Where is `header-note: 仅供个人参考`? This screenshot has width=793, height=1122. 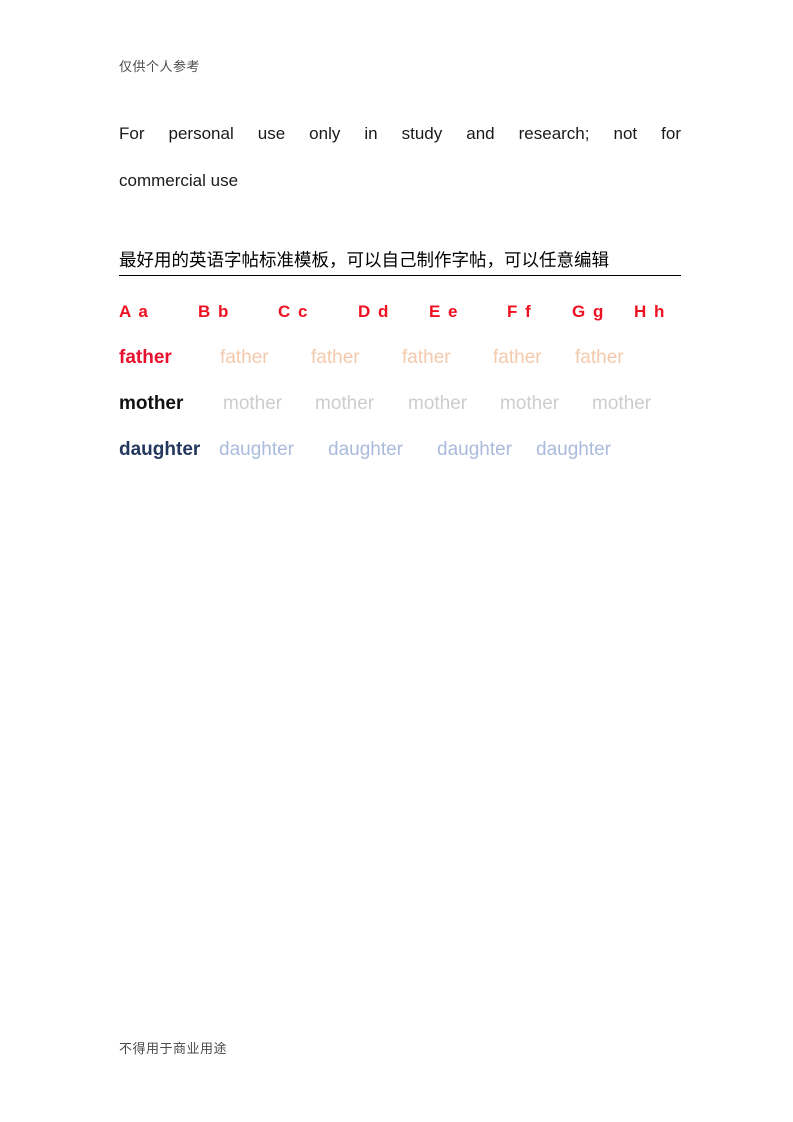
header-note: 仅供个人参考 is located at coordinates (160, 66).